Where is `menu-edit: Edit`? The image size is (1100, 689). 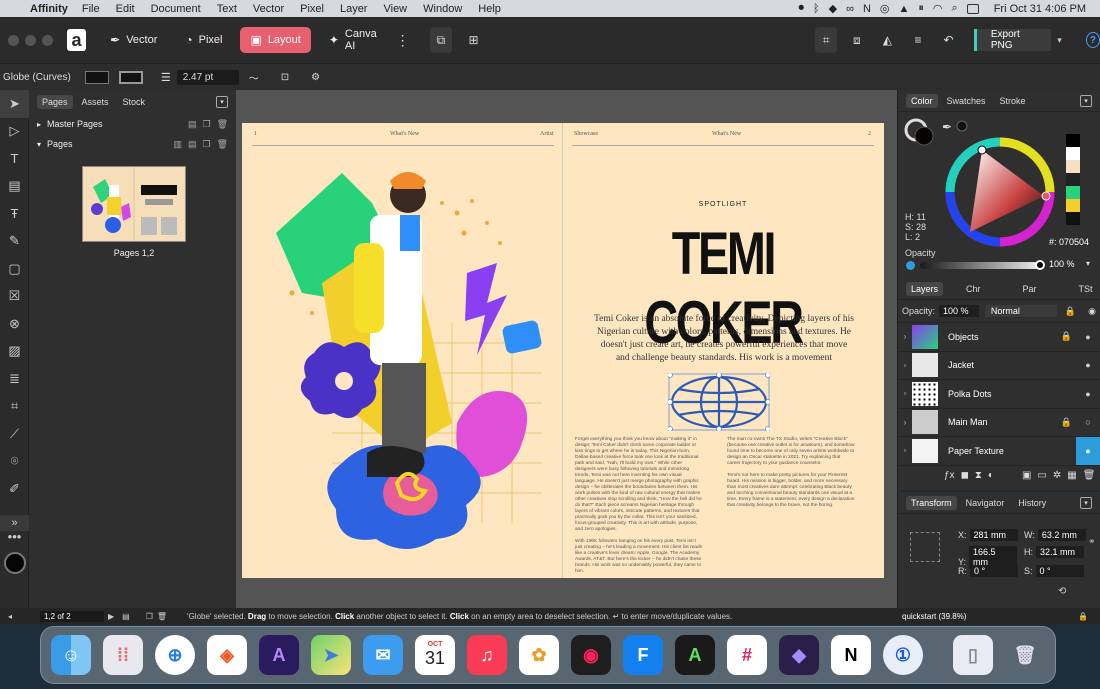 menu-edit: Edit is located at coordinates (125, 9).